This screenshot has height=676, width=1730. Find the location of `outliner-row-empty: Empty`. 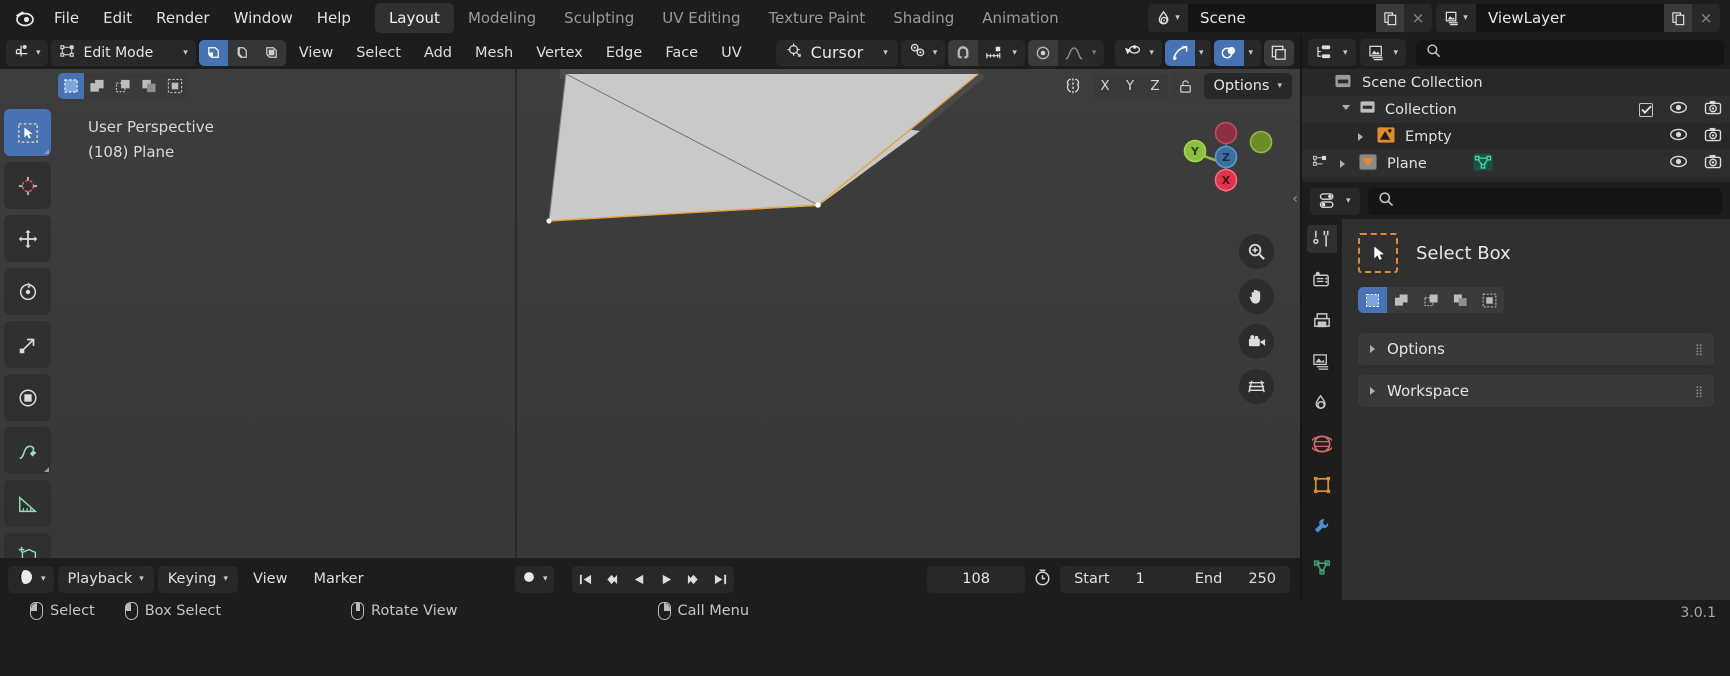

outliner-row-empty: Empty is located at coordinates (1516, 136).